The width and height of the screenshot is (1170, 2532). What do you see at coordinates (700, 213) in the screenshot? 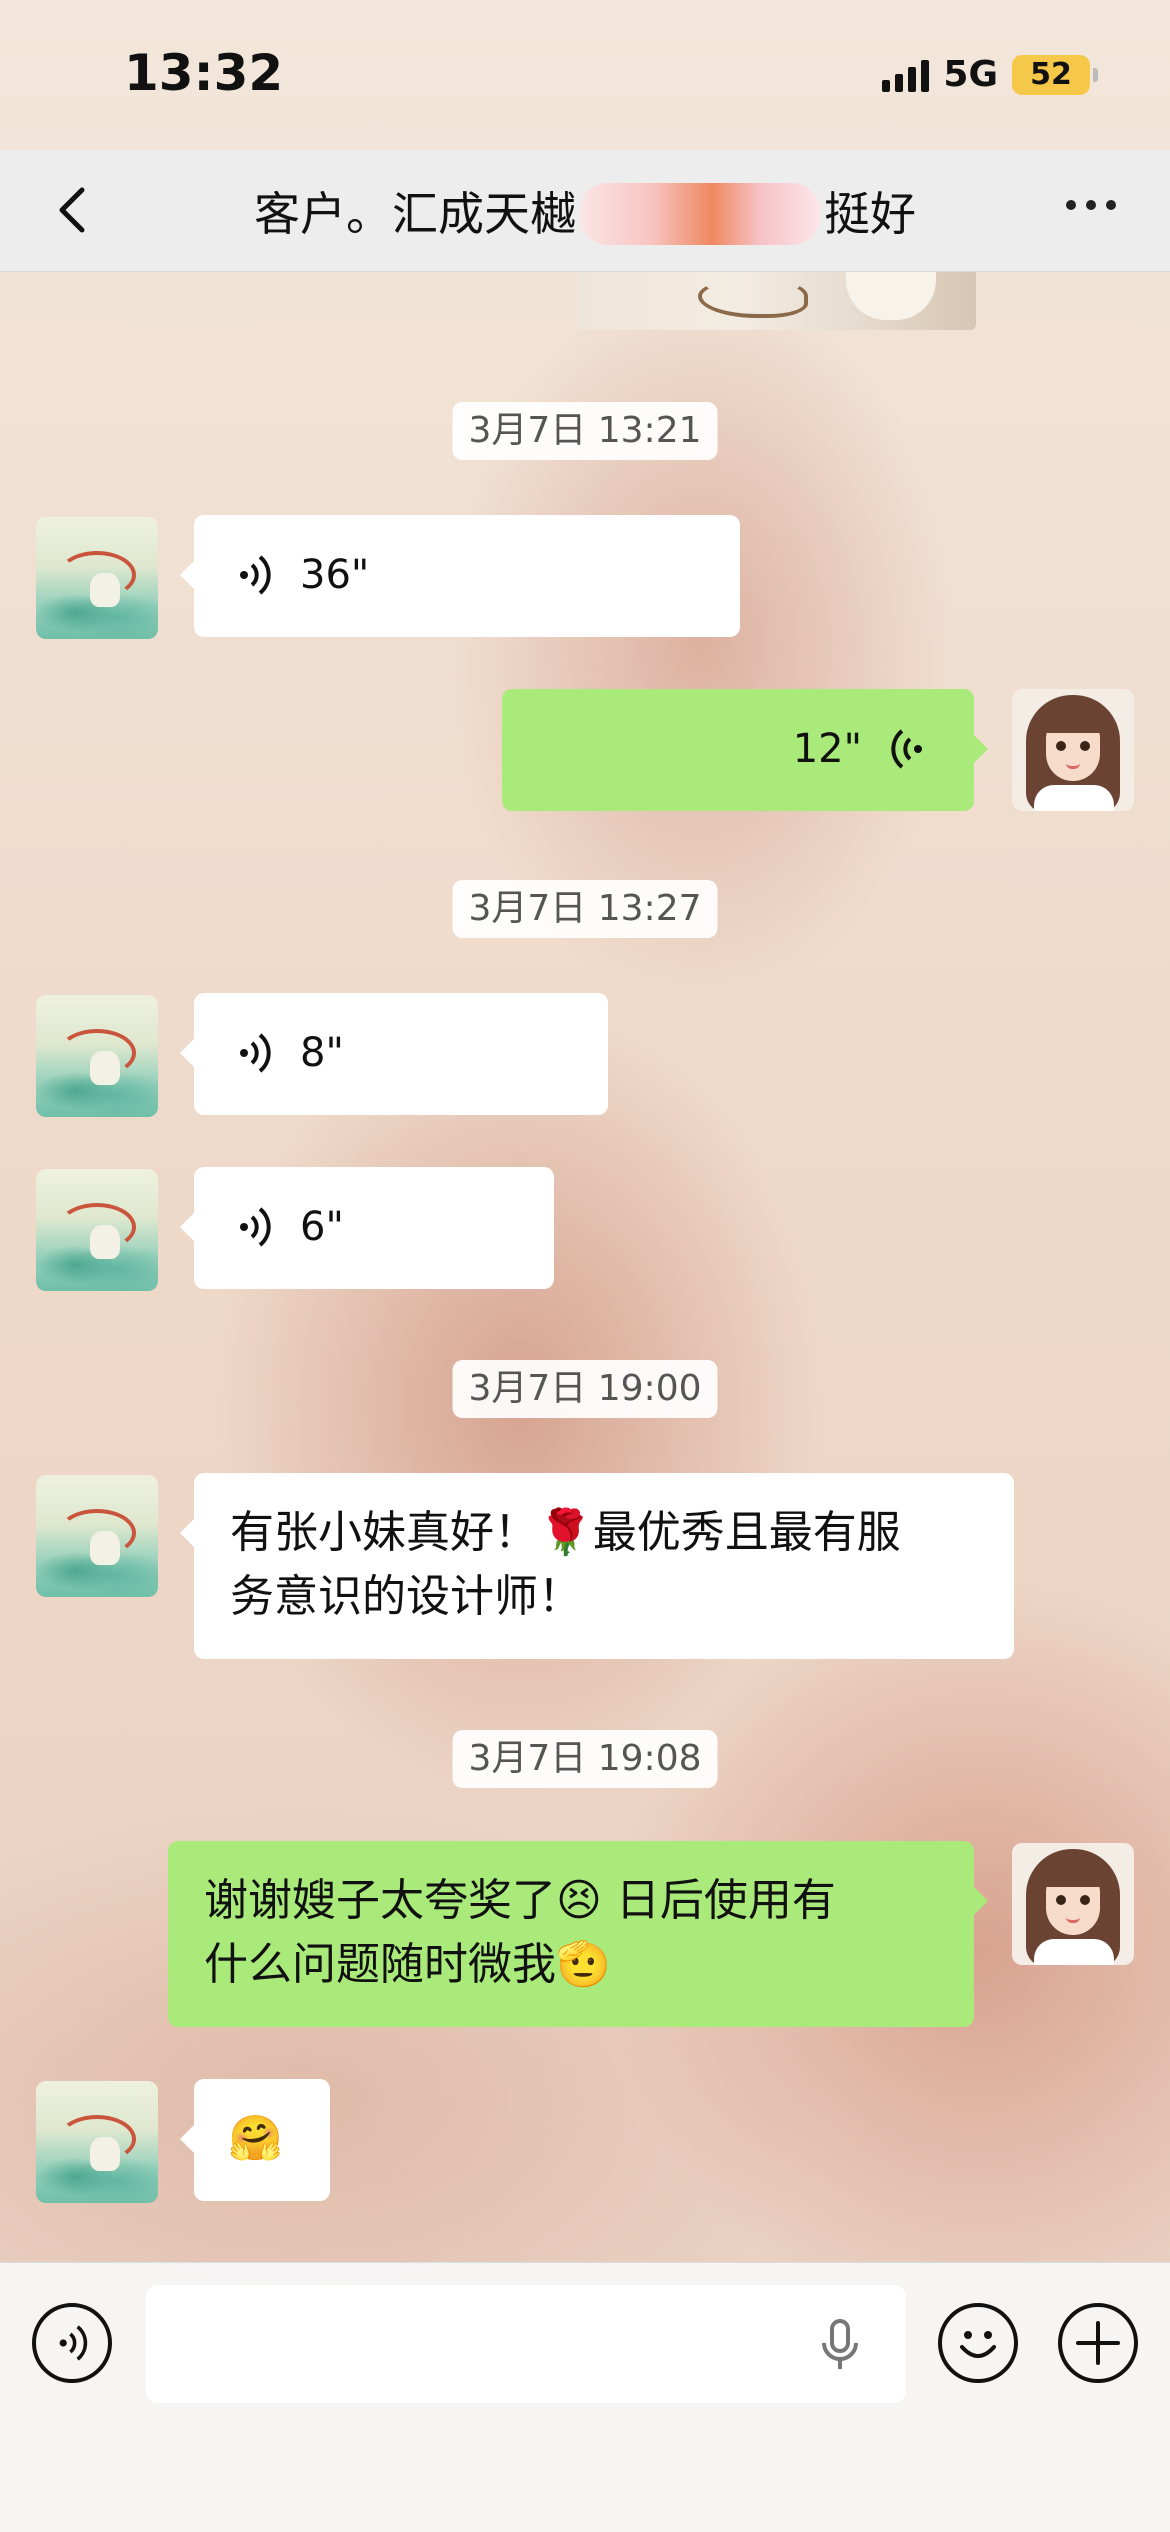
I see `redaction-mark` at bounding box center [700, 213].